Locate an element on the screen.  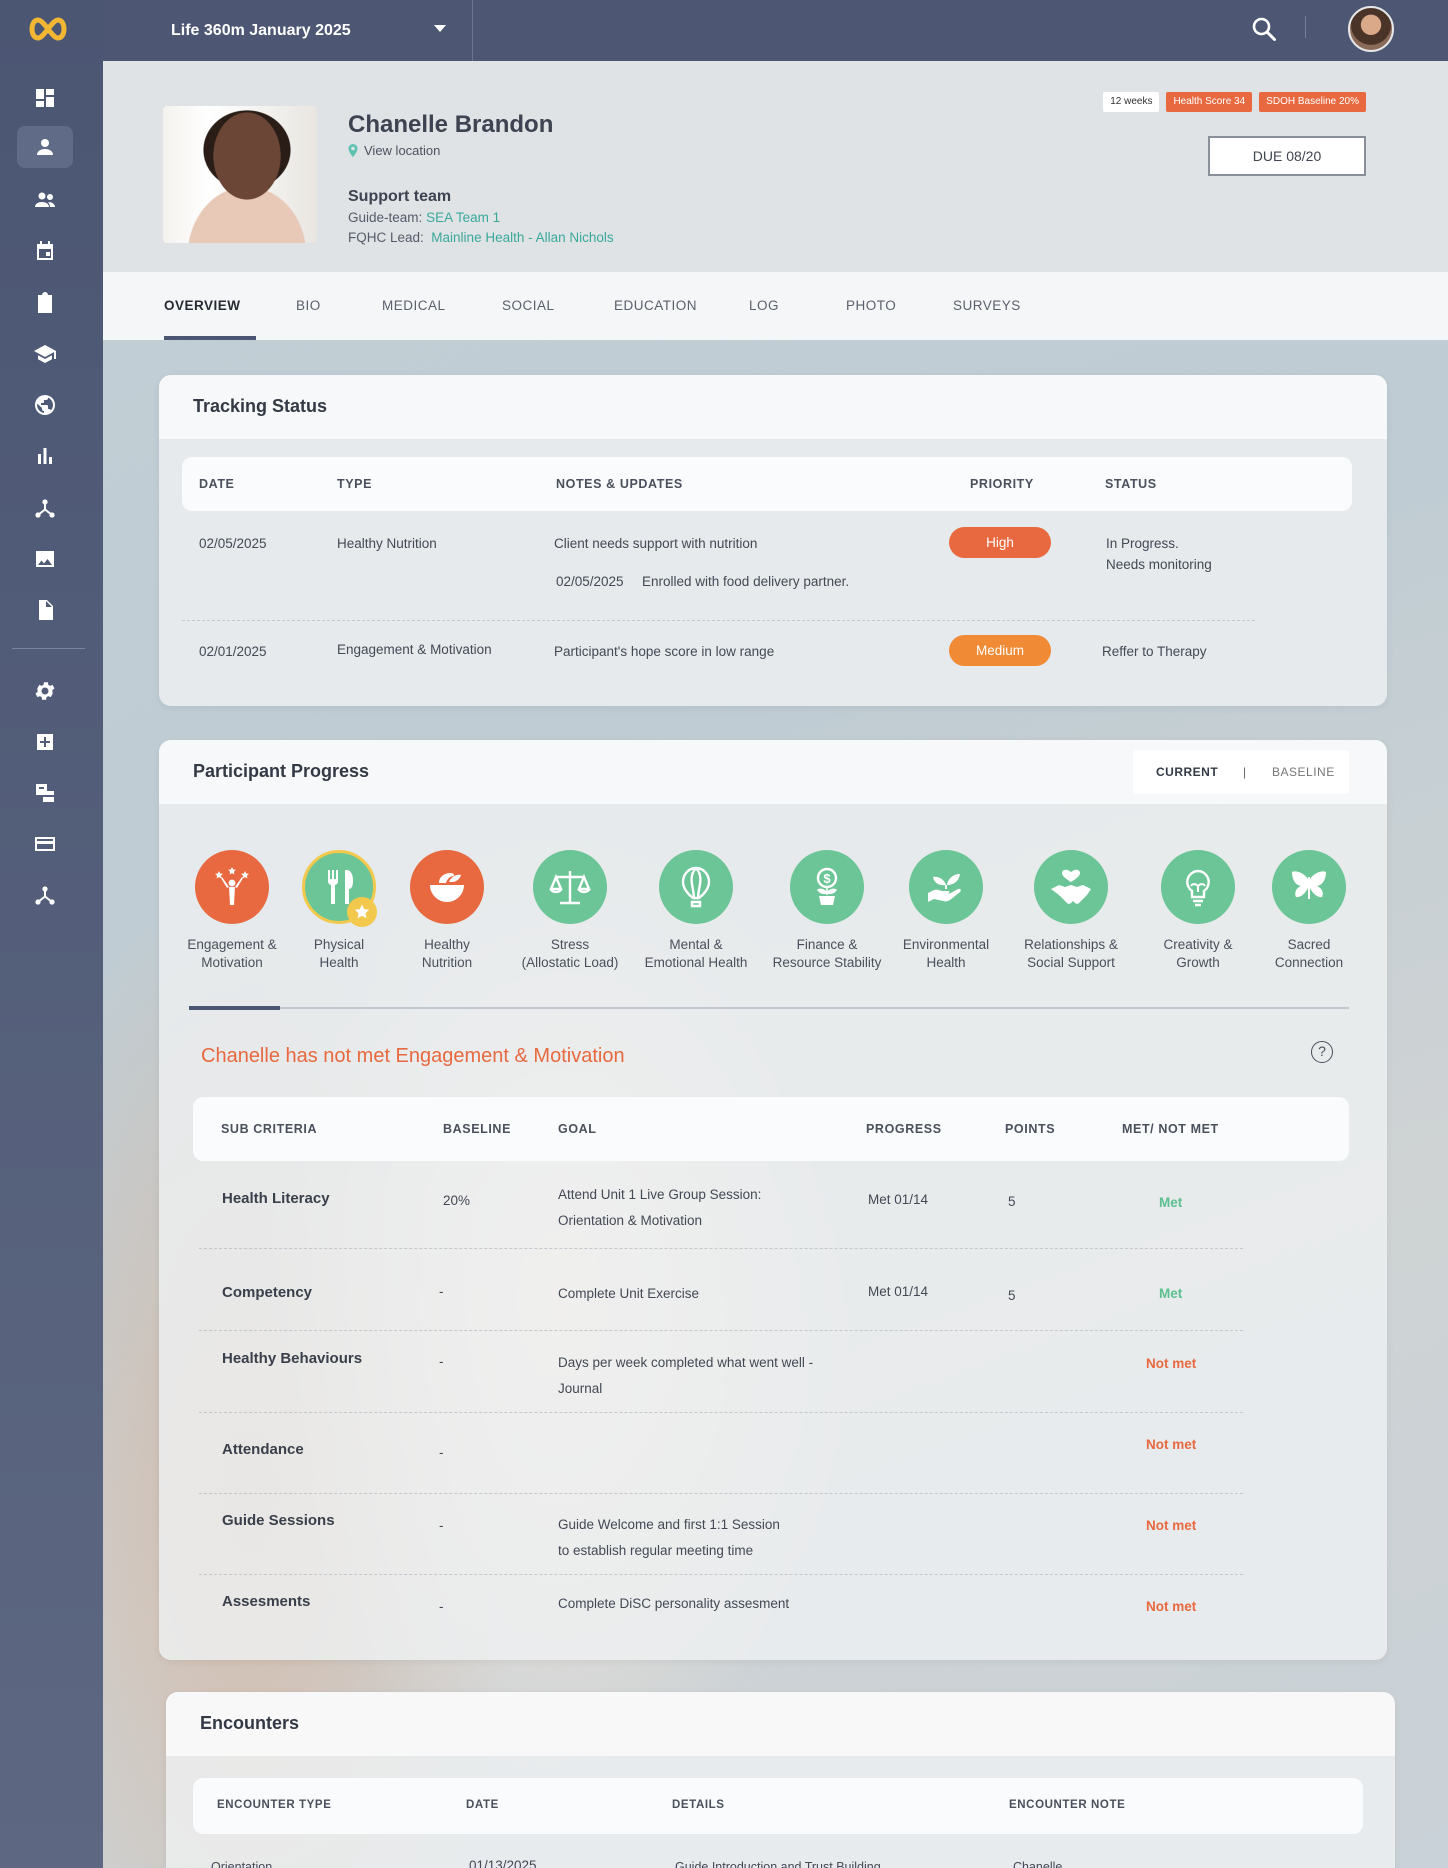
column-progress: PROGRESS is located at coordinates (904, 1129).